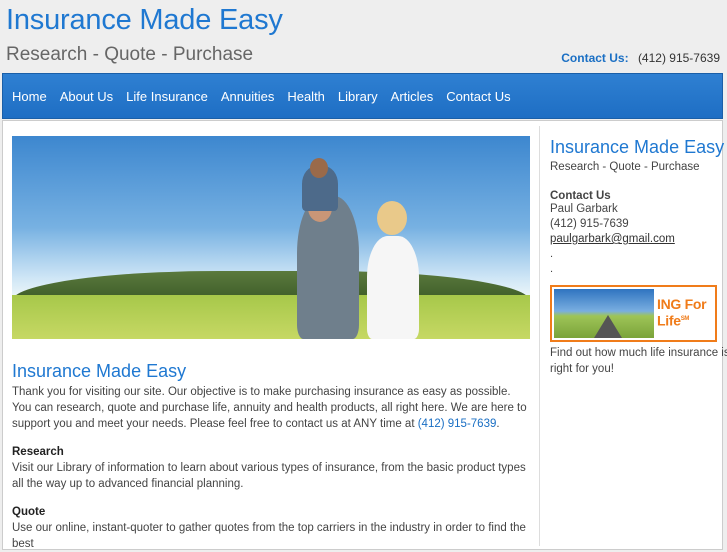 This screenshot has width=727, height=552. What do you see at coordinates (29, 96) in the screenshot?
I see `nav-home: Home` at bounding box center [29, 96].